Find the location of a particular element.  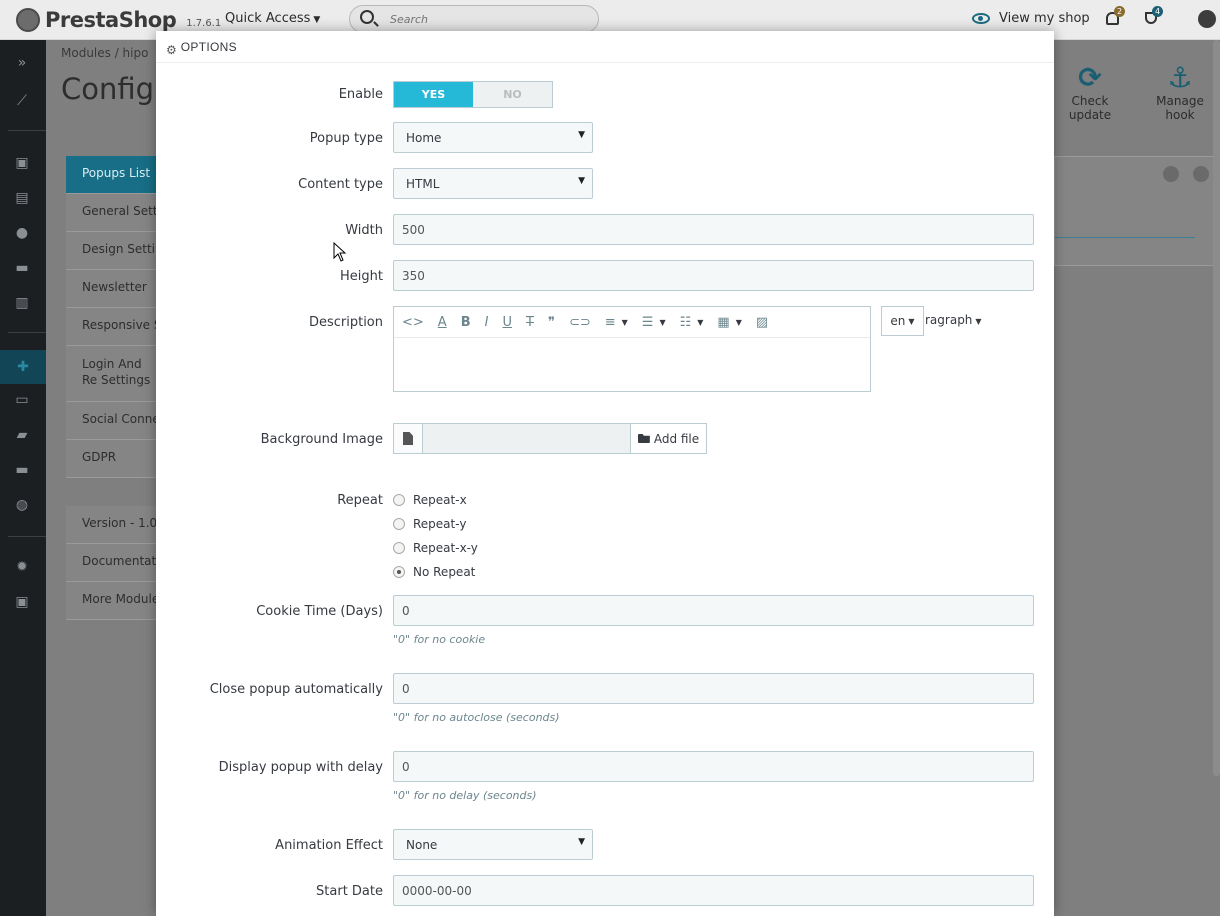

international-globe-icon: ◍ is located at coordinates (22, 505).